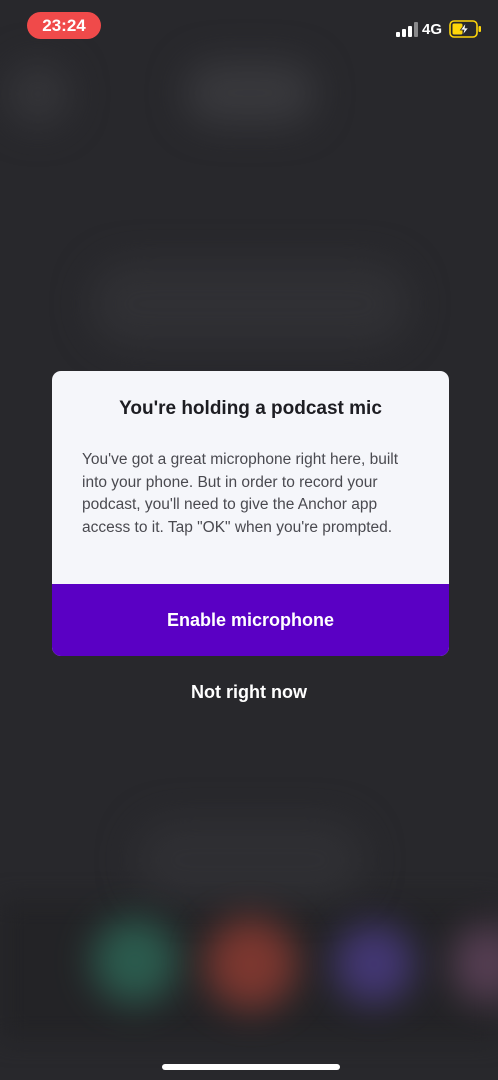  I want to click on status-time: 23:24, so click(64, 25).